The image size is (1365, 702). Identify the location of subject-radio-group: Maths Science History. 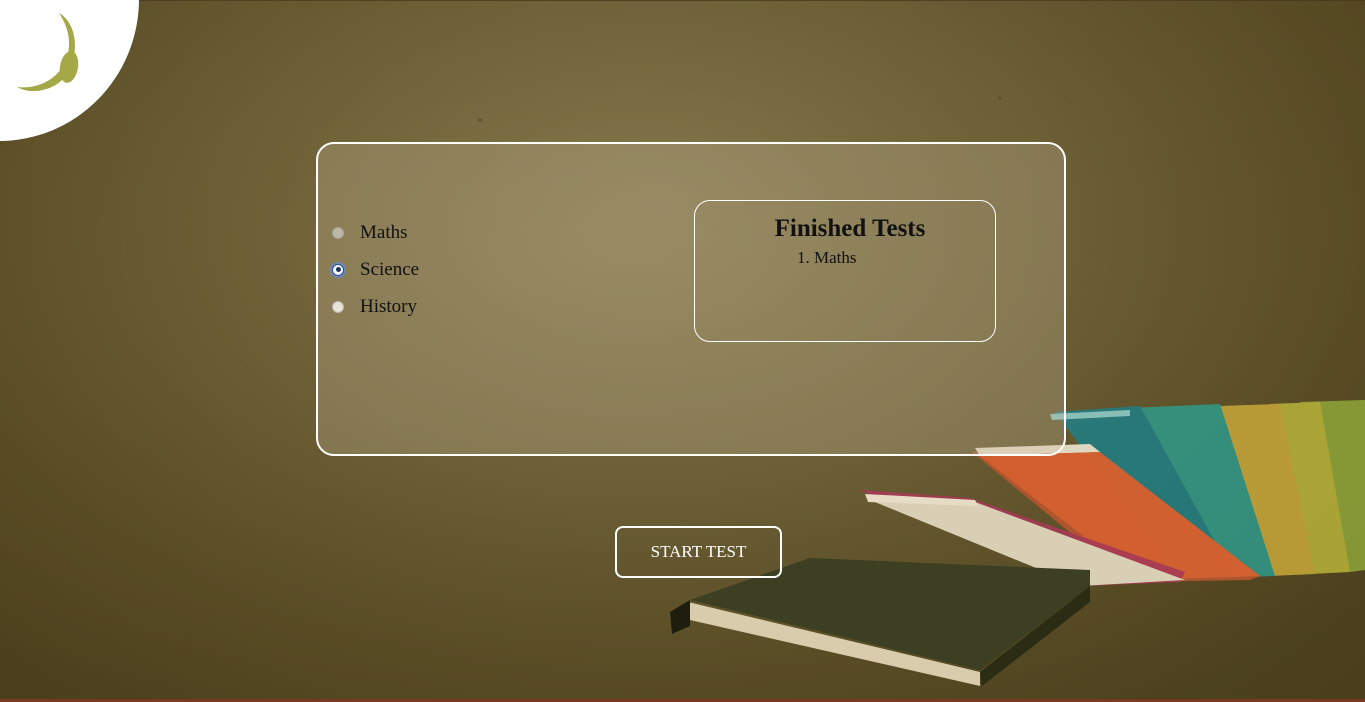
(375, 269).